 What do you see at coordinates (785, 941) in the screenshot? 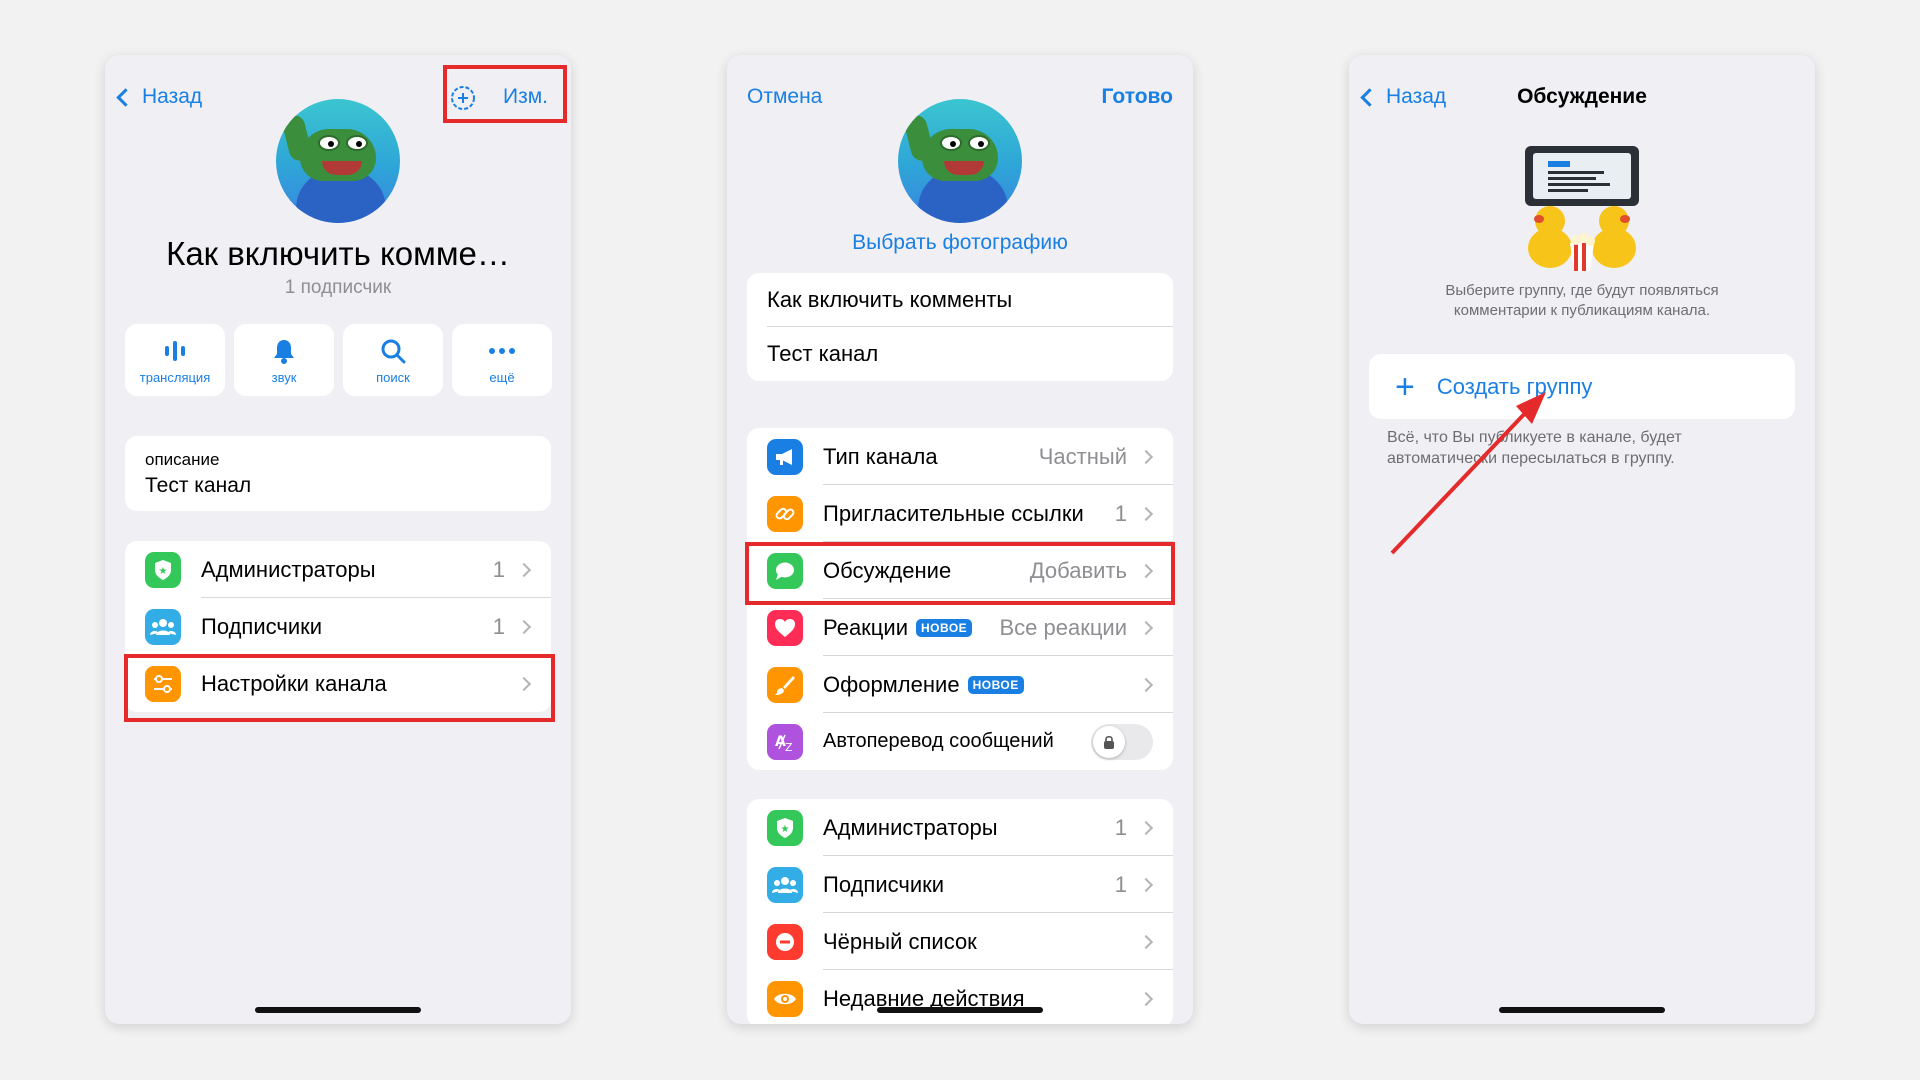
I see `blocked-icon` at bounding box center [785, 941].